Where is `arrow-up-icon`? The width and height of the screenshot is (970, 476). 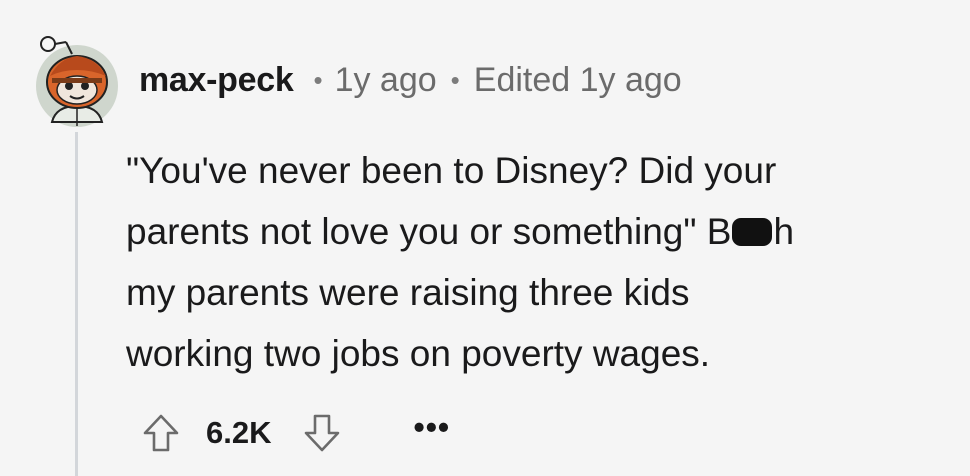
arrow-up-icon is located at coordinates (161, 433).